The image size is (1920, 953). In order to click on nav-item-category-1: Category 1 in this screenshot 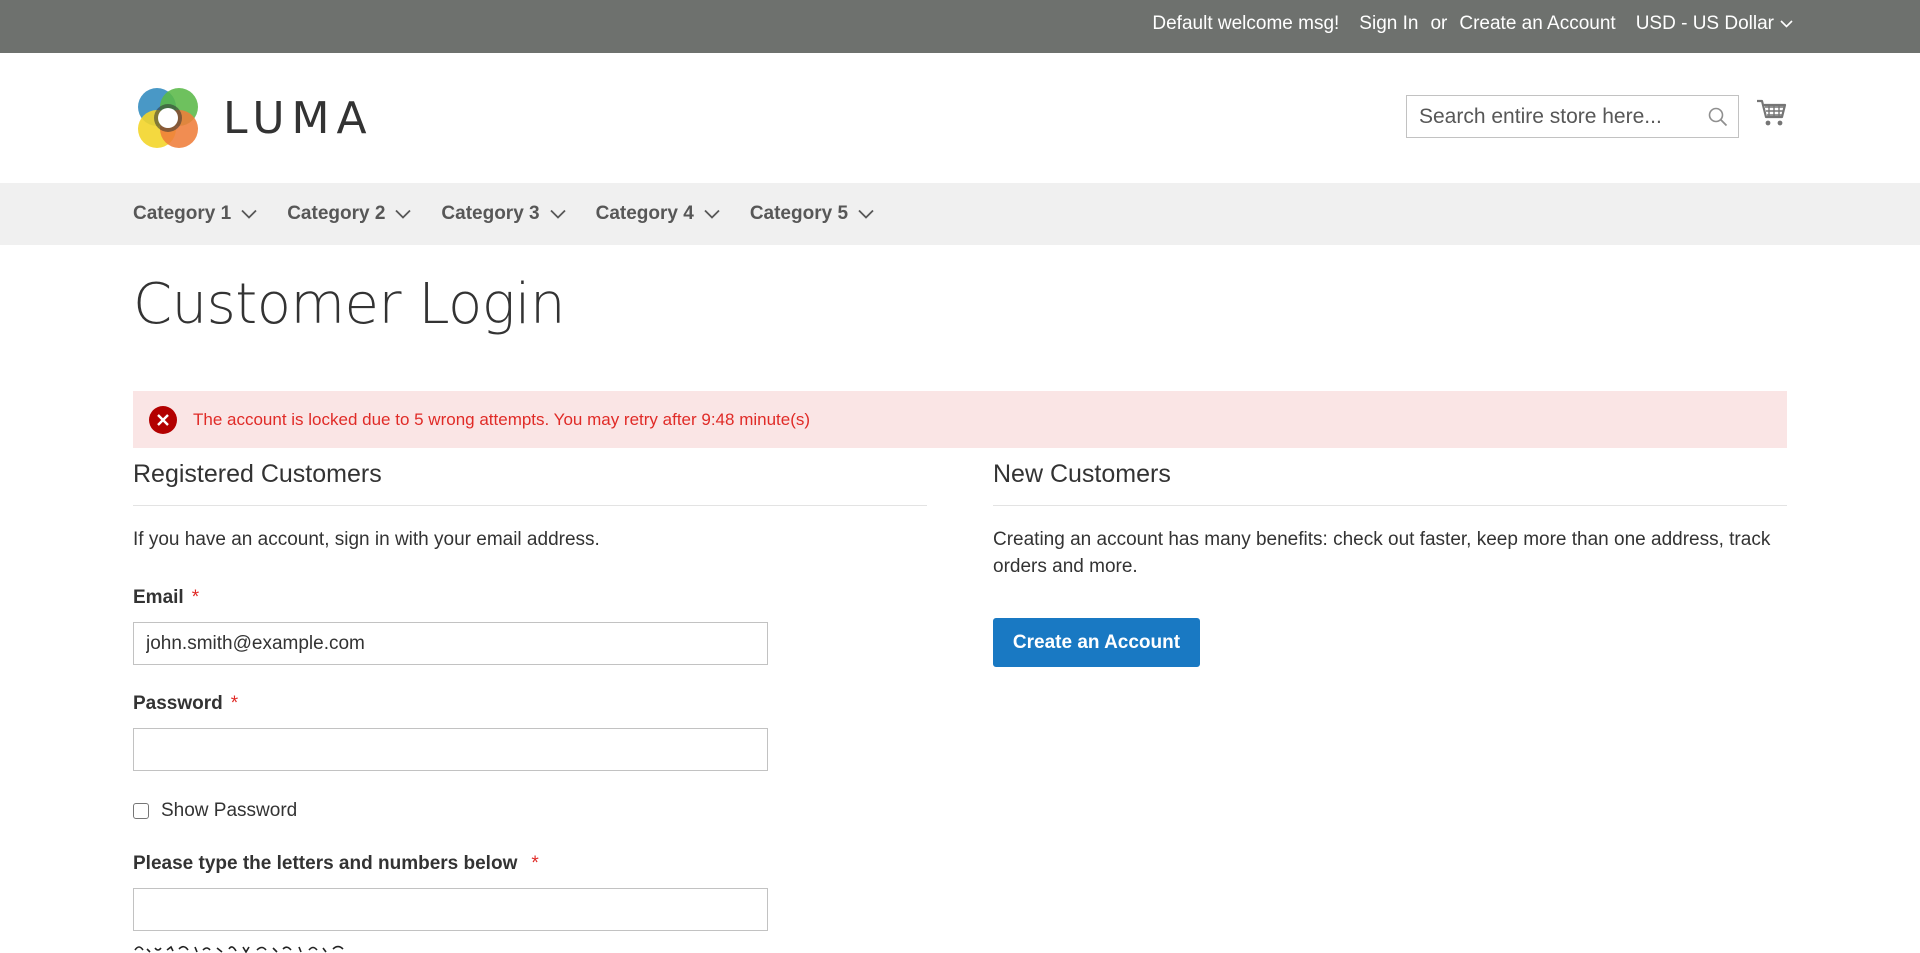, I will do `click(195, 214)`.